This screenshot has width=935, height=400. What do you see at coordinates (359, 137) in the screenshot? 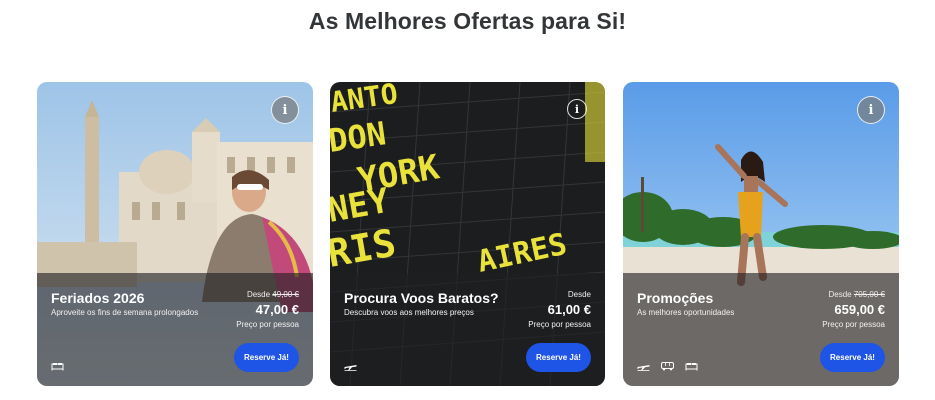
I see `board-text-2: DON` at bounding box center [359, 137].